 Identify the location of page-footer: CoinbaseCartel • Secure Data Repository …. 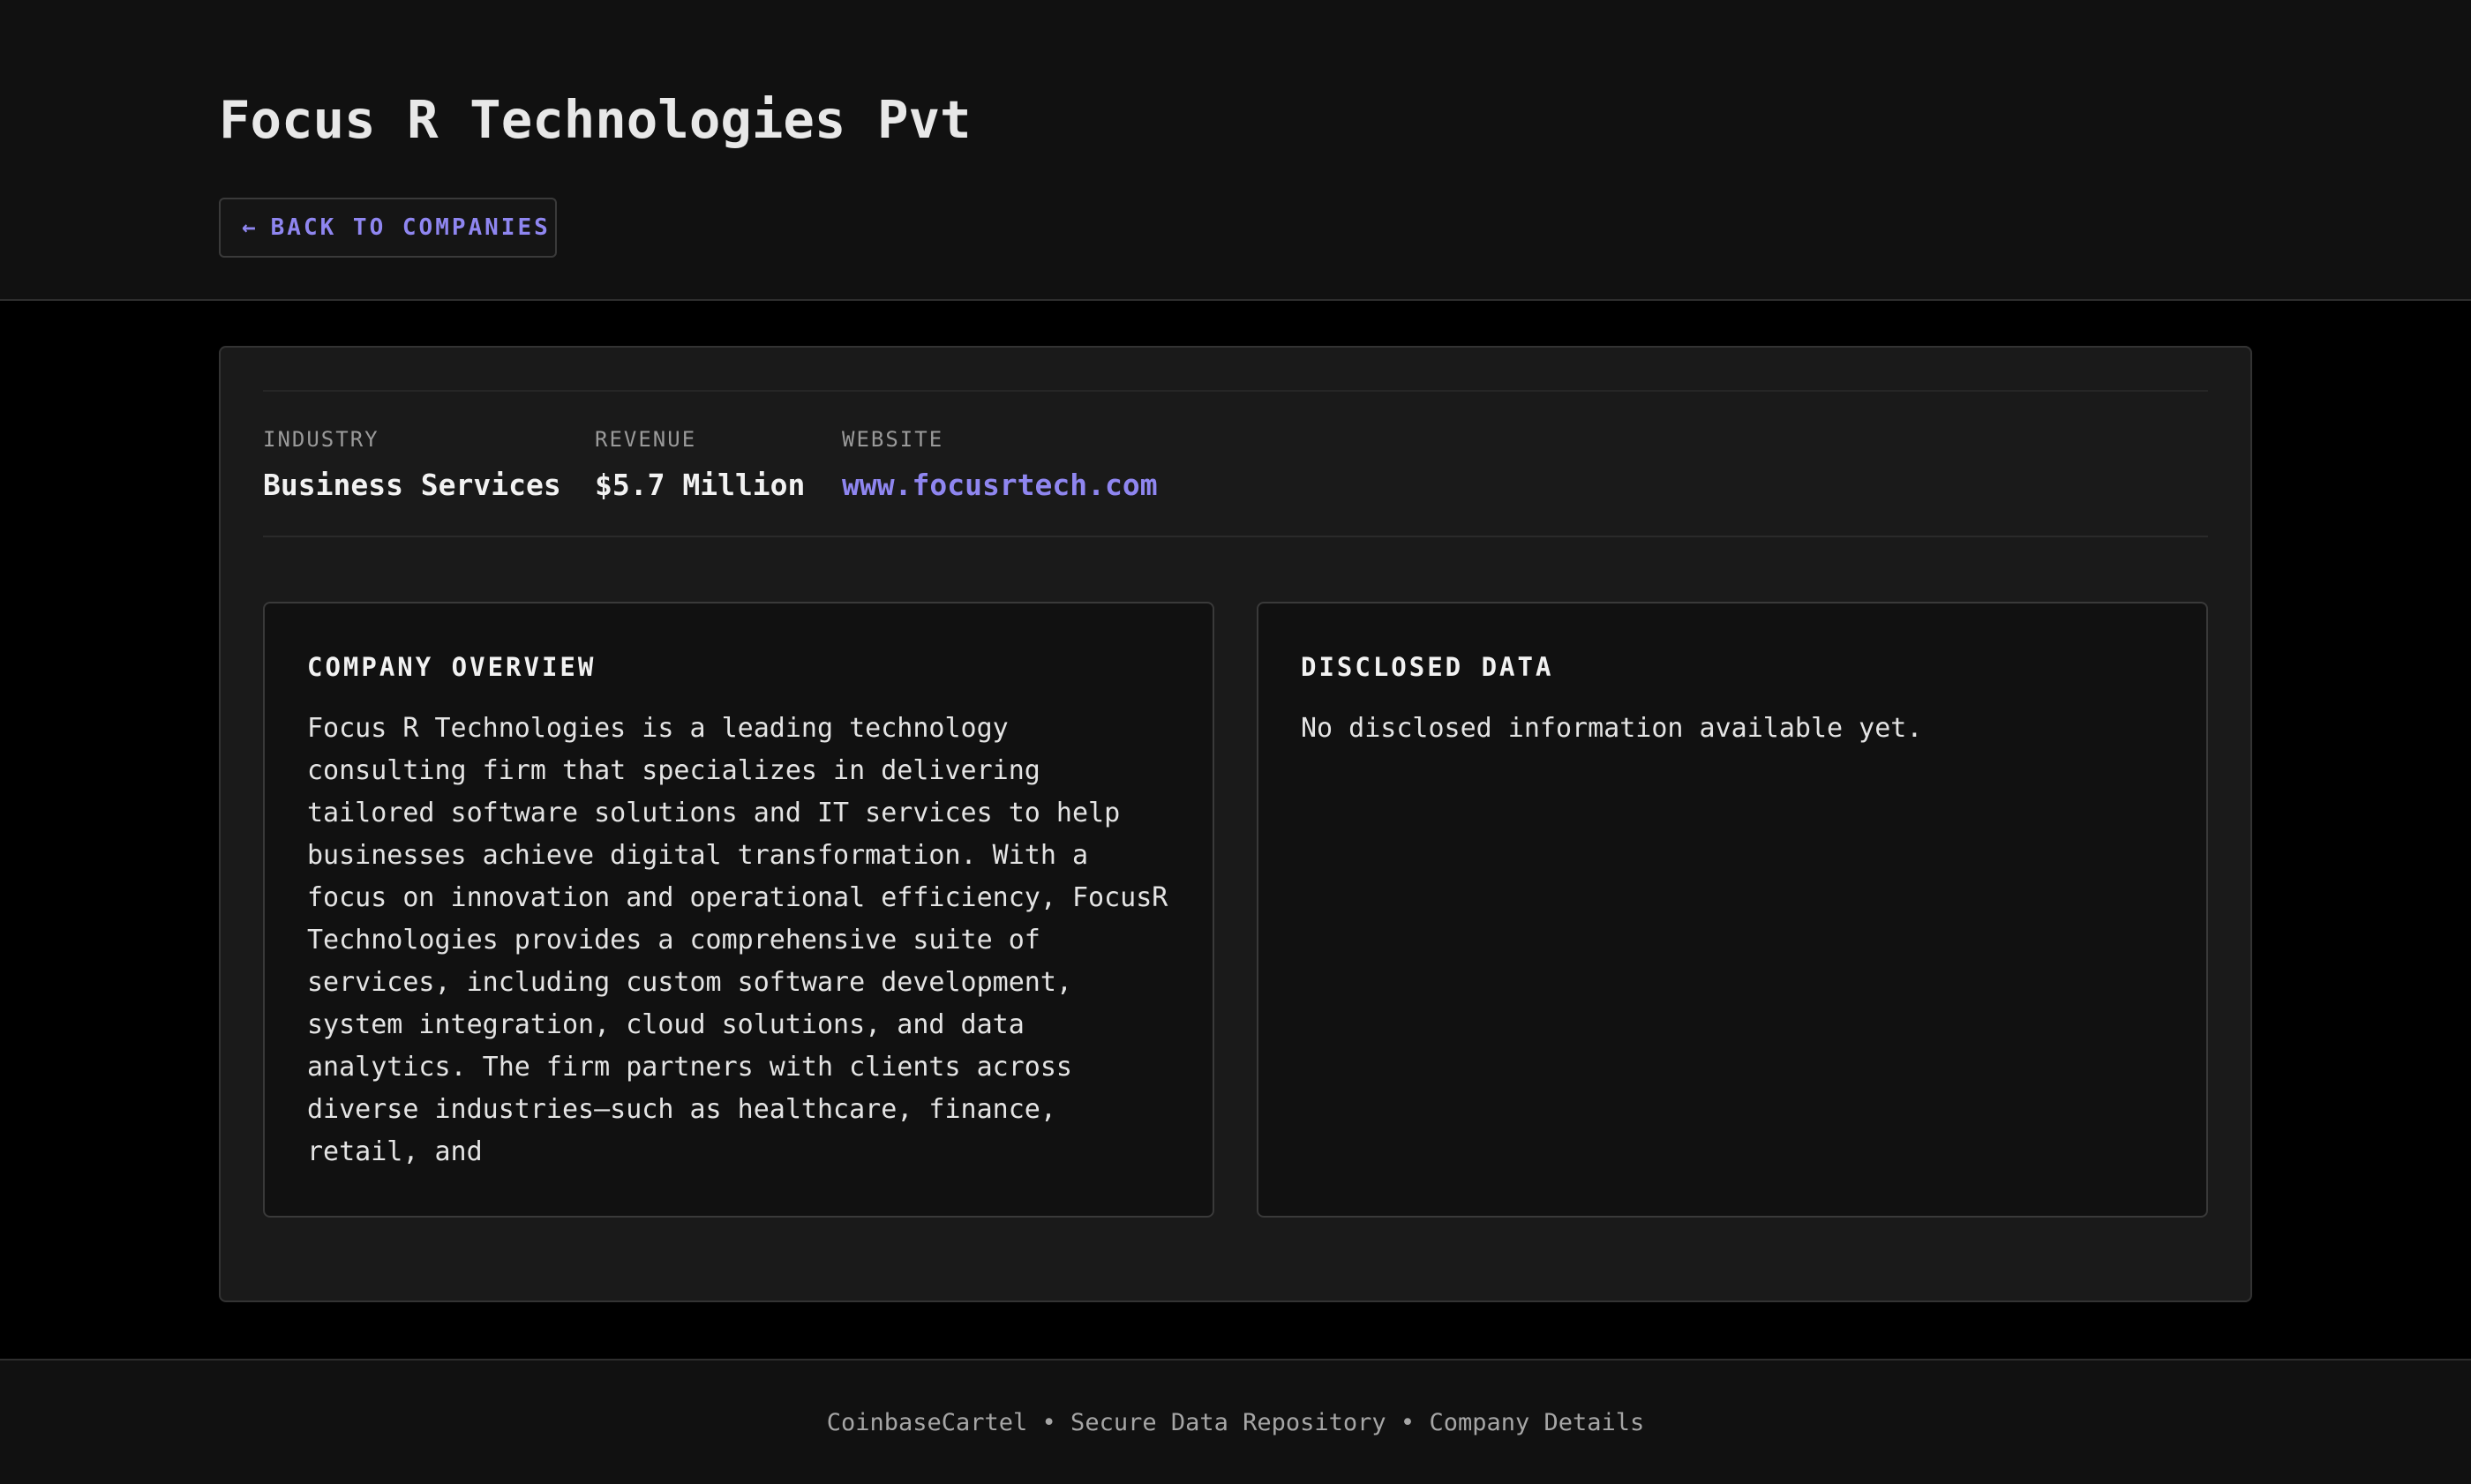
(1235, 1421).